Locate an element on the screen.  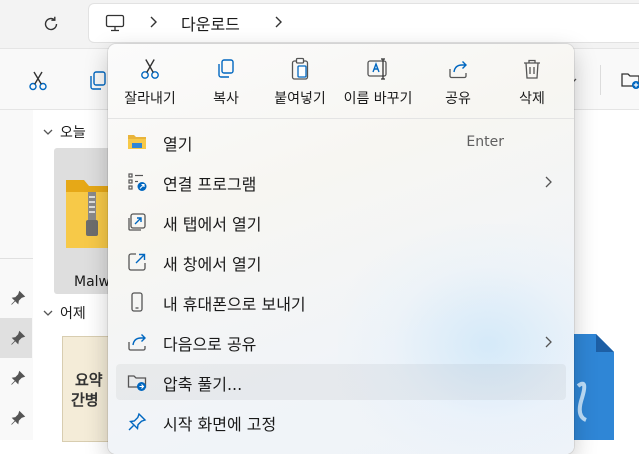
menu-item-label: 새 창에서 열기 is located at coordinates (212, 264).